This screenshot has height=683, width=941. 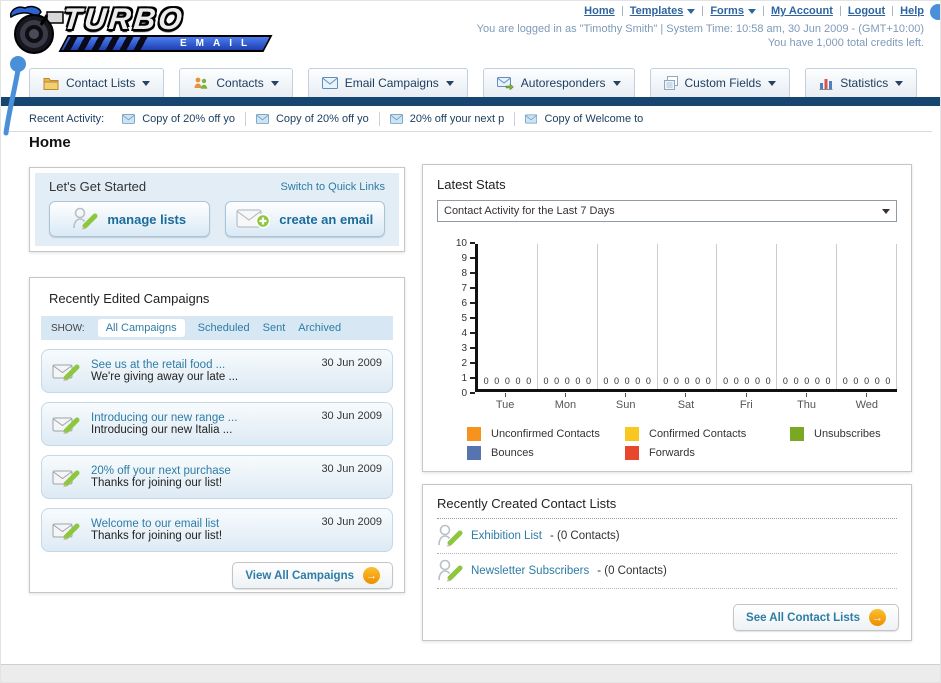 I want to click on contact-list-link: Exhibition List, so click(x=506, y=536).